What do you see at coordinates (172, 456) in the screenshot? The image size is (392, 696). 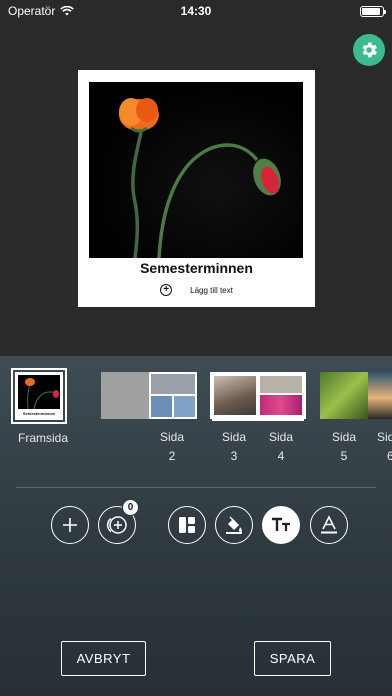 I see `thumb-num-2: 2` at bounding box center [172, 456].